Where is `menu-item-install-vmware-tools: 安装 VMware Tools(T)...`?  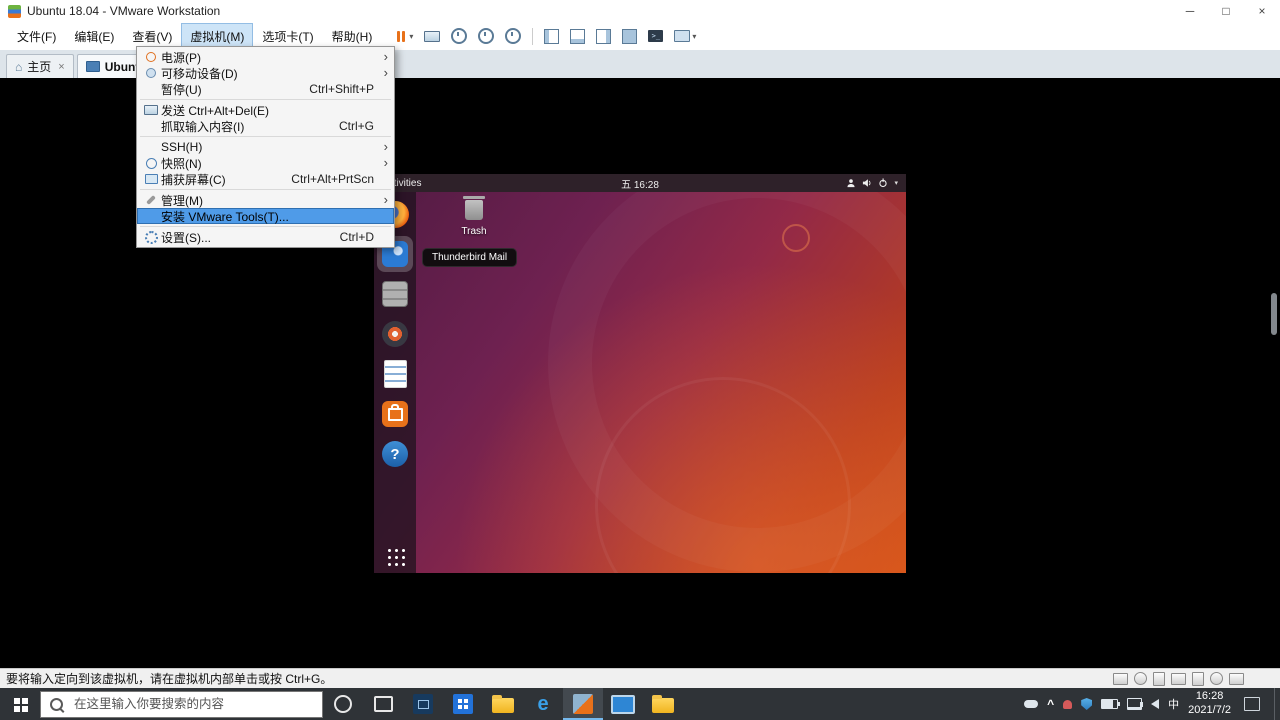
menu-item-install-vmware-tools: 安装 VMware Tools(T)... is located at coordinates (265, 216).